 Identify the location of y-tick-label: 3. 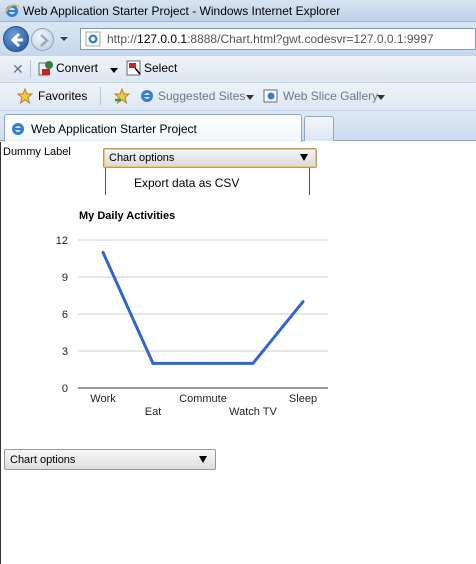
(65, 352).